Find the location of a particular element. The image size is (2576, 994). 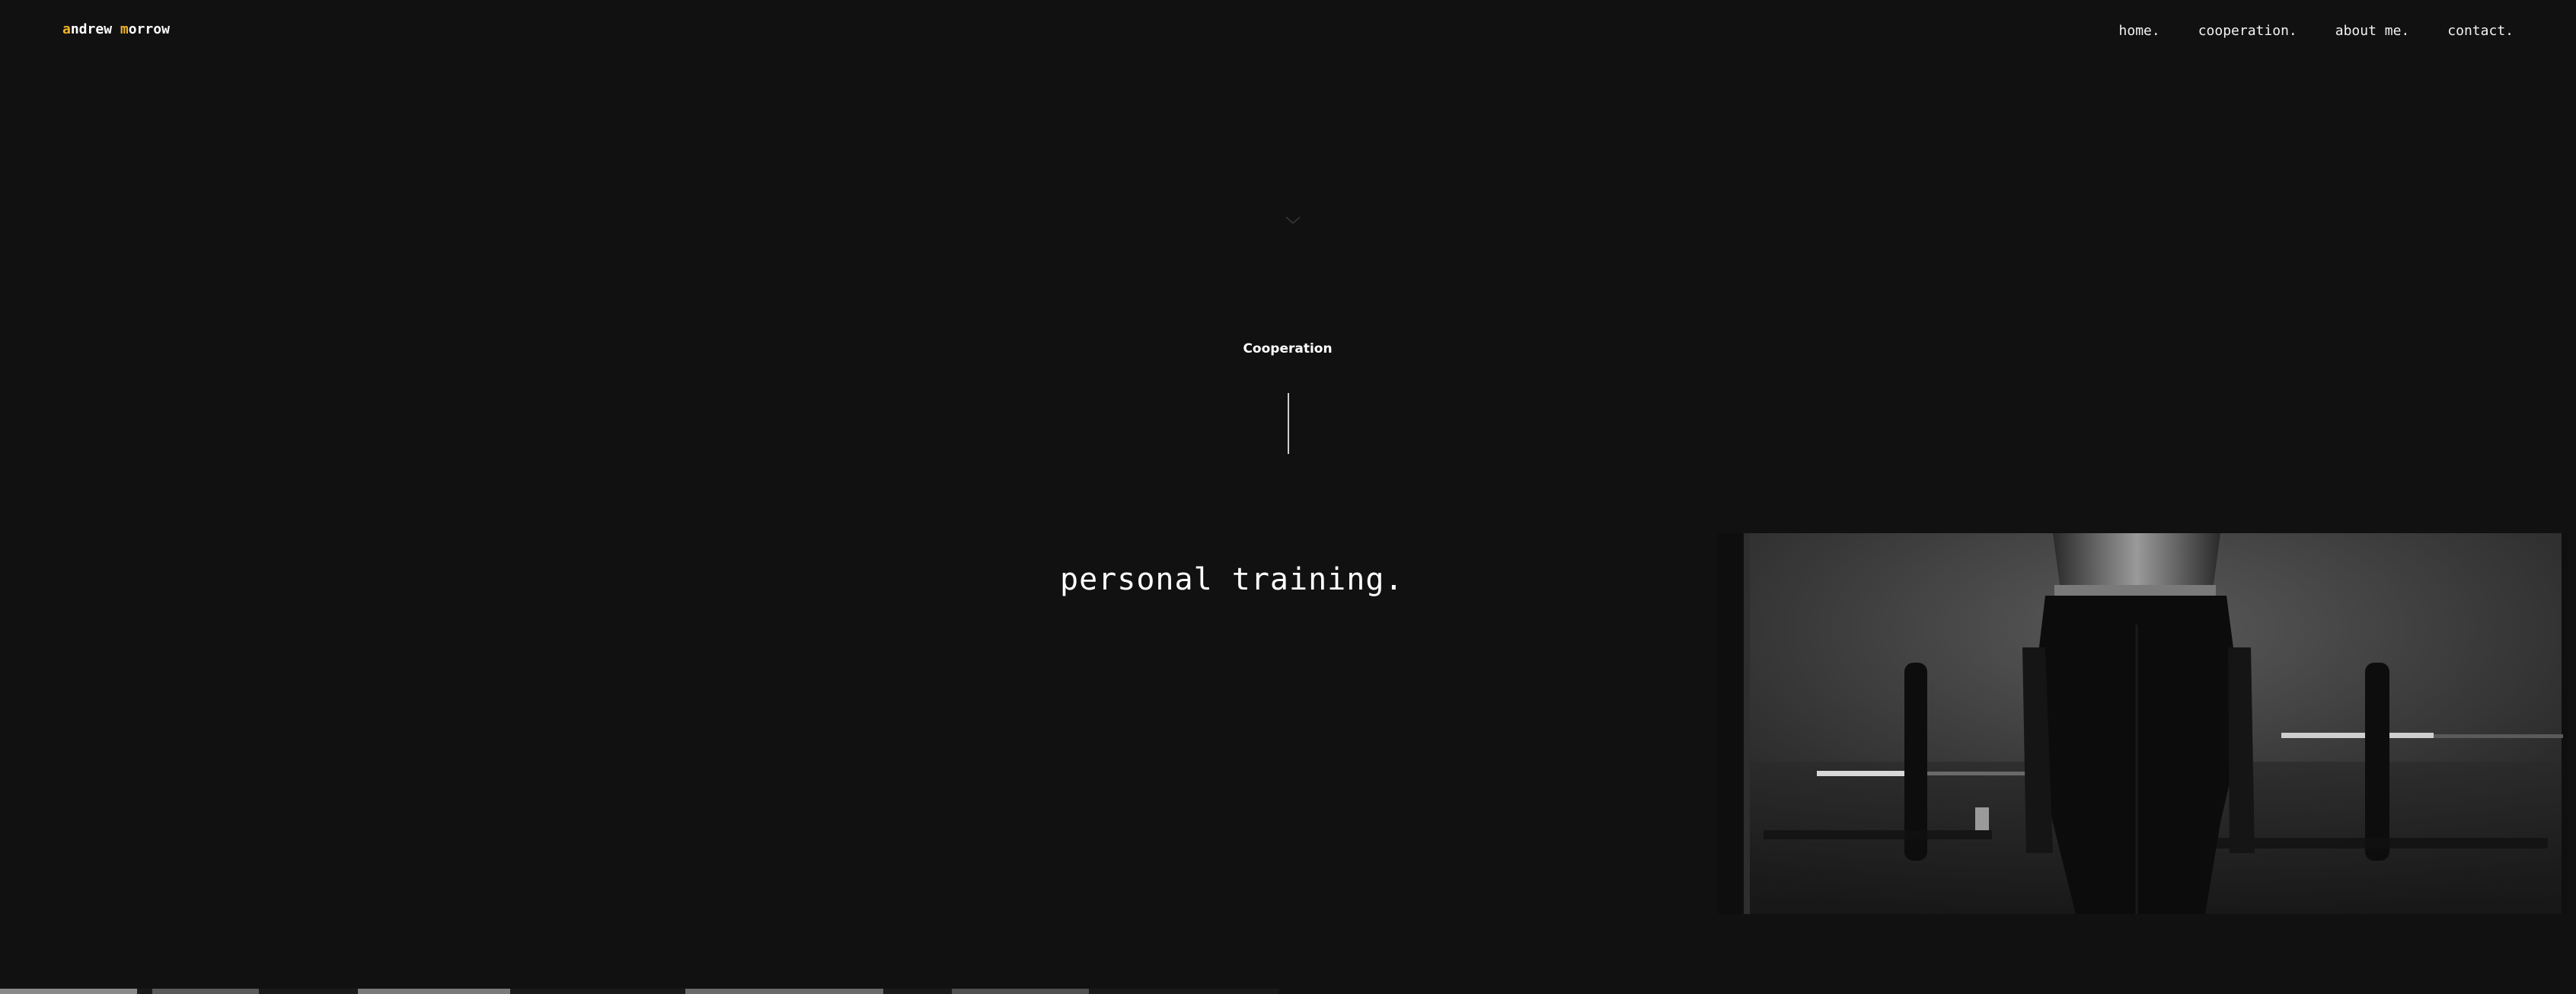

next-section-image-strip is located at coordinates (639, 991).